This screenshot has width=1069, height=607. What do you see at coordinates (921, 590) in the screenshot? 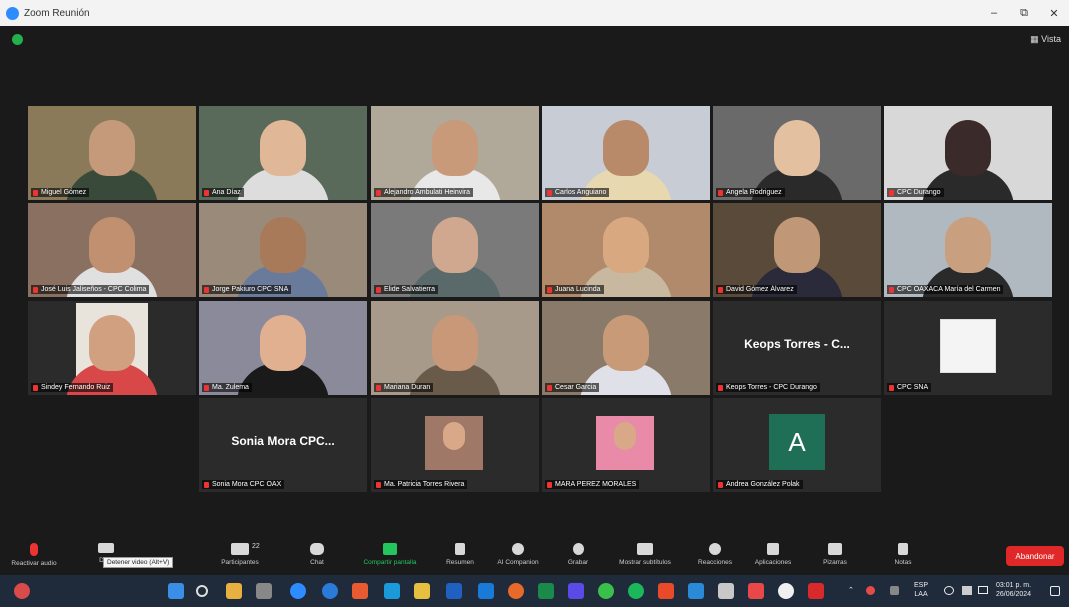
I see `language-indicator: ESP LAA` at bounding box center [921, 590].